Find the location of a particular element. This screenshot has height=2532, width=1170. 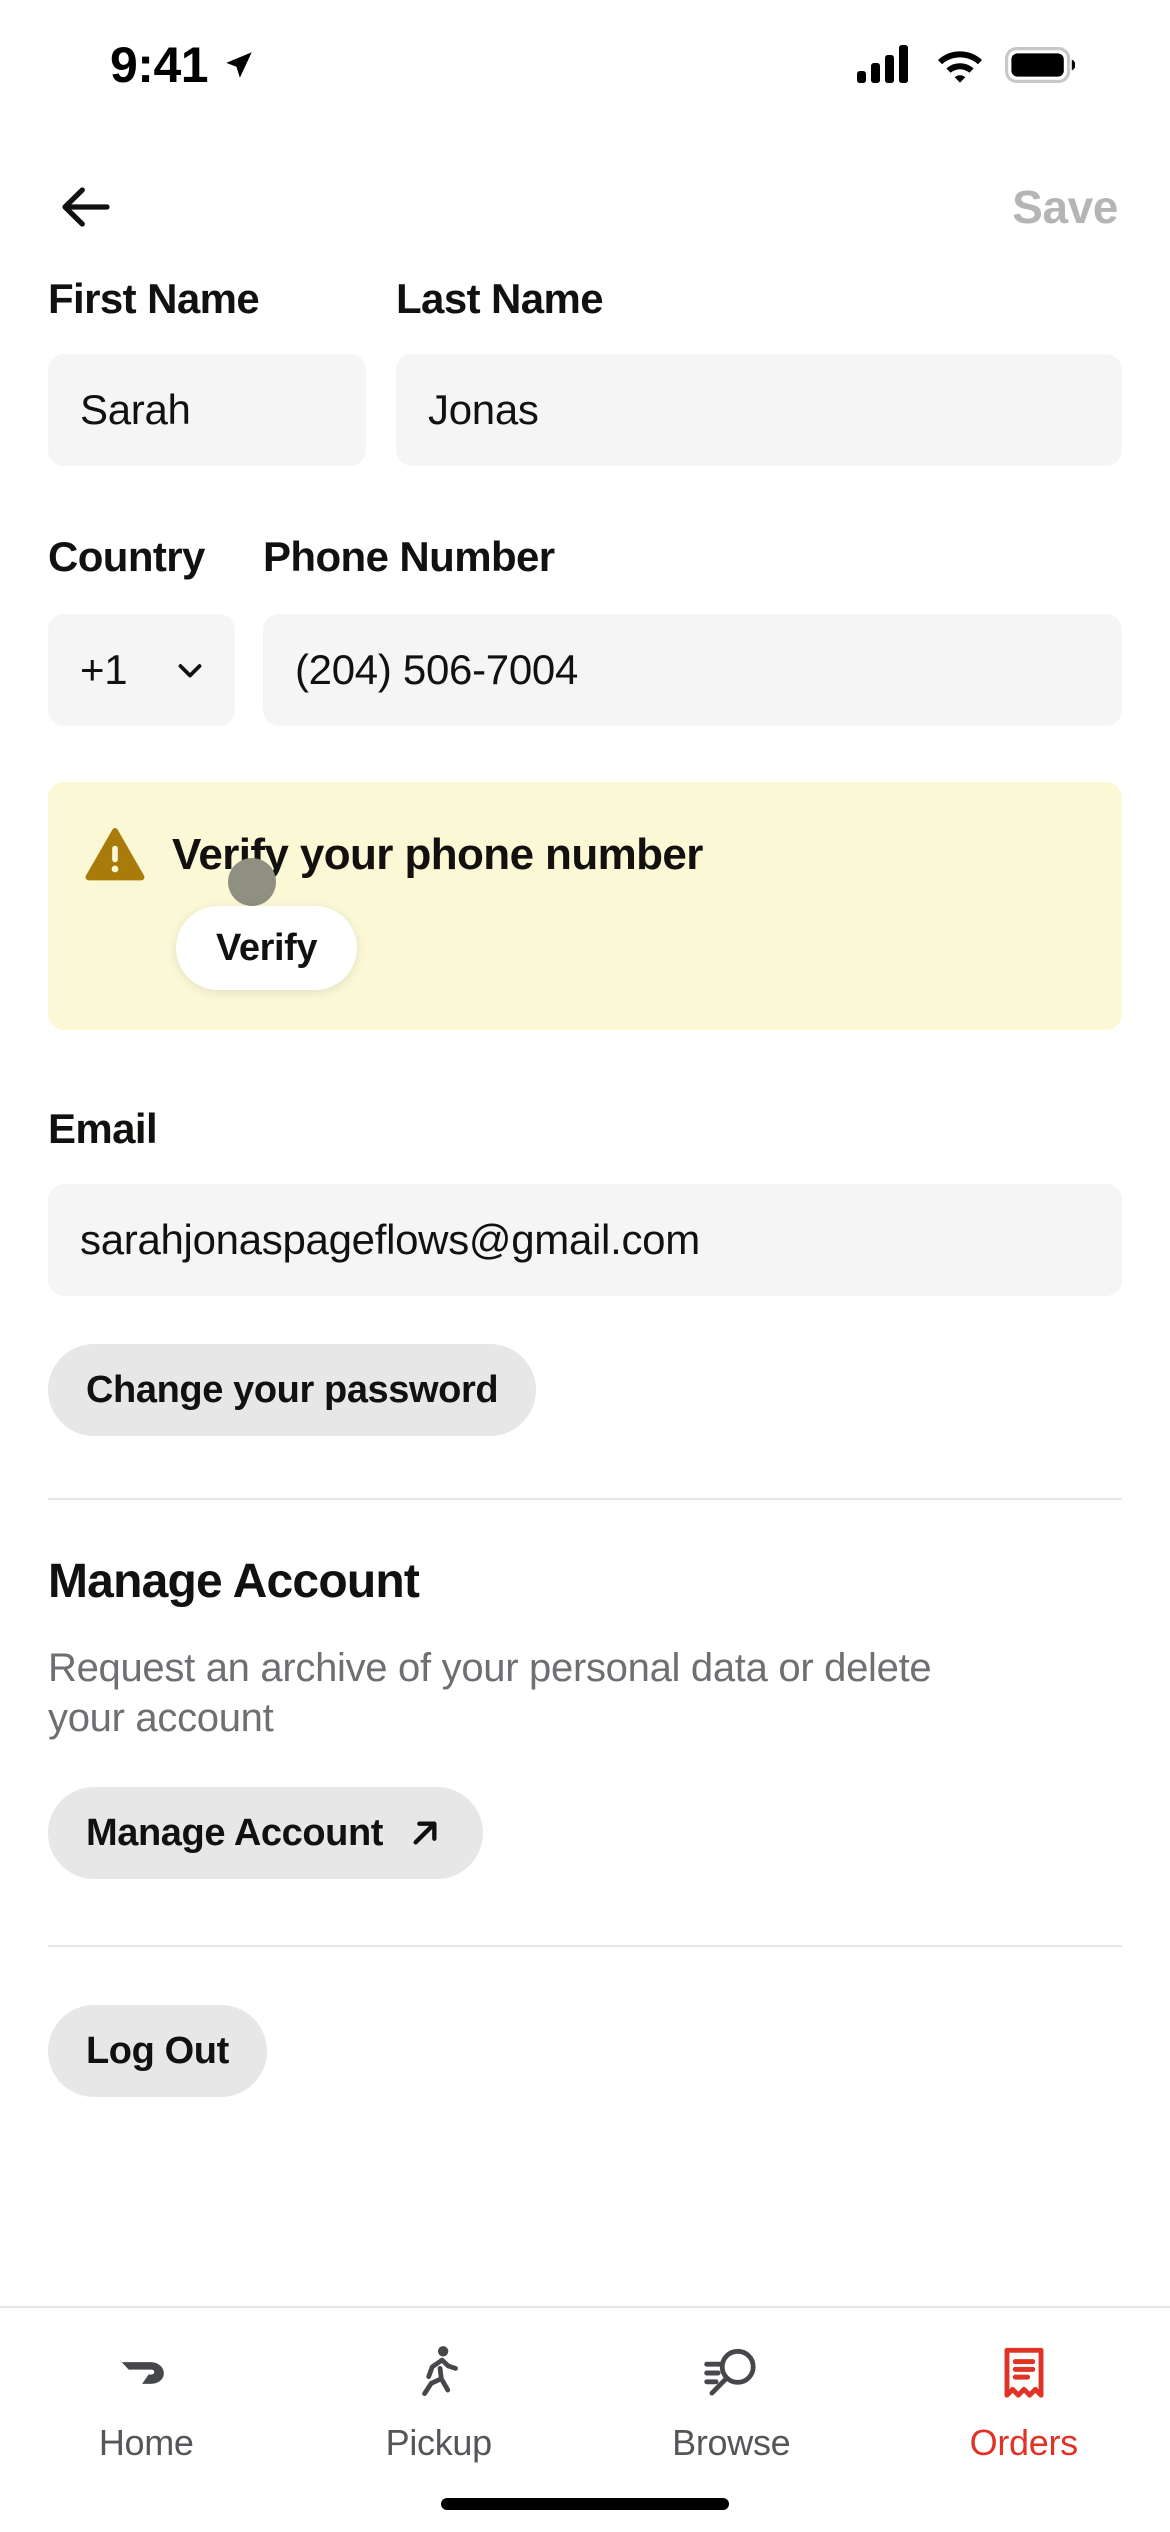

logout-button: Log Out is located at coordinates (157, 2051).